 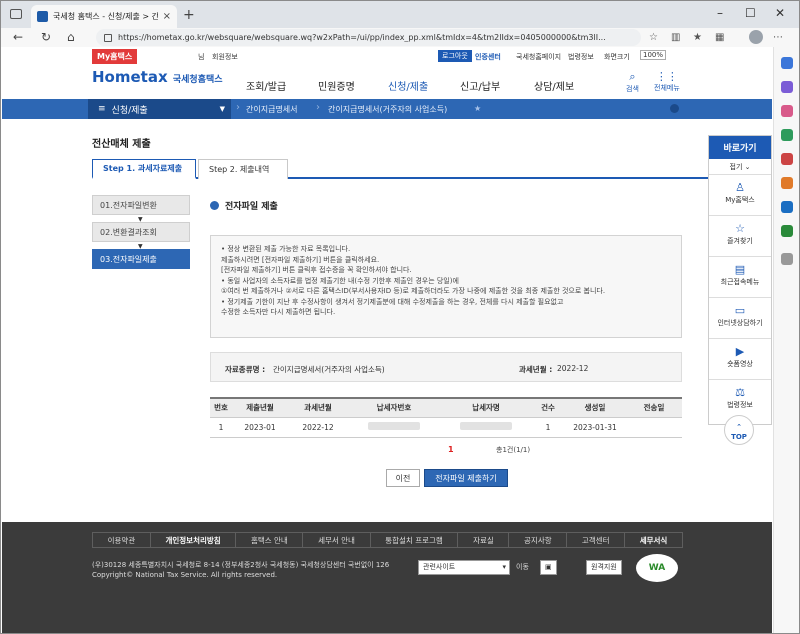 What do you see at coordinates (336, 540) in the screenshot?
I see `footer-office: 세무서 안내` at bounding box center [336, 540].